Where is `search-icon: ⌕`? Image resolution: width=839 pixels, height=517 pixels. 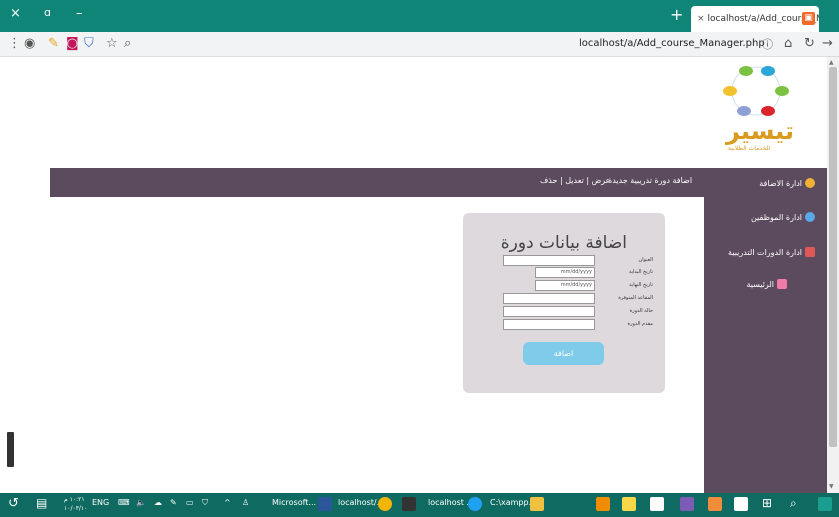
search-icon: ⌕ is located at coordinates (127, 43).